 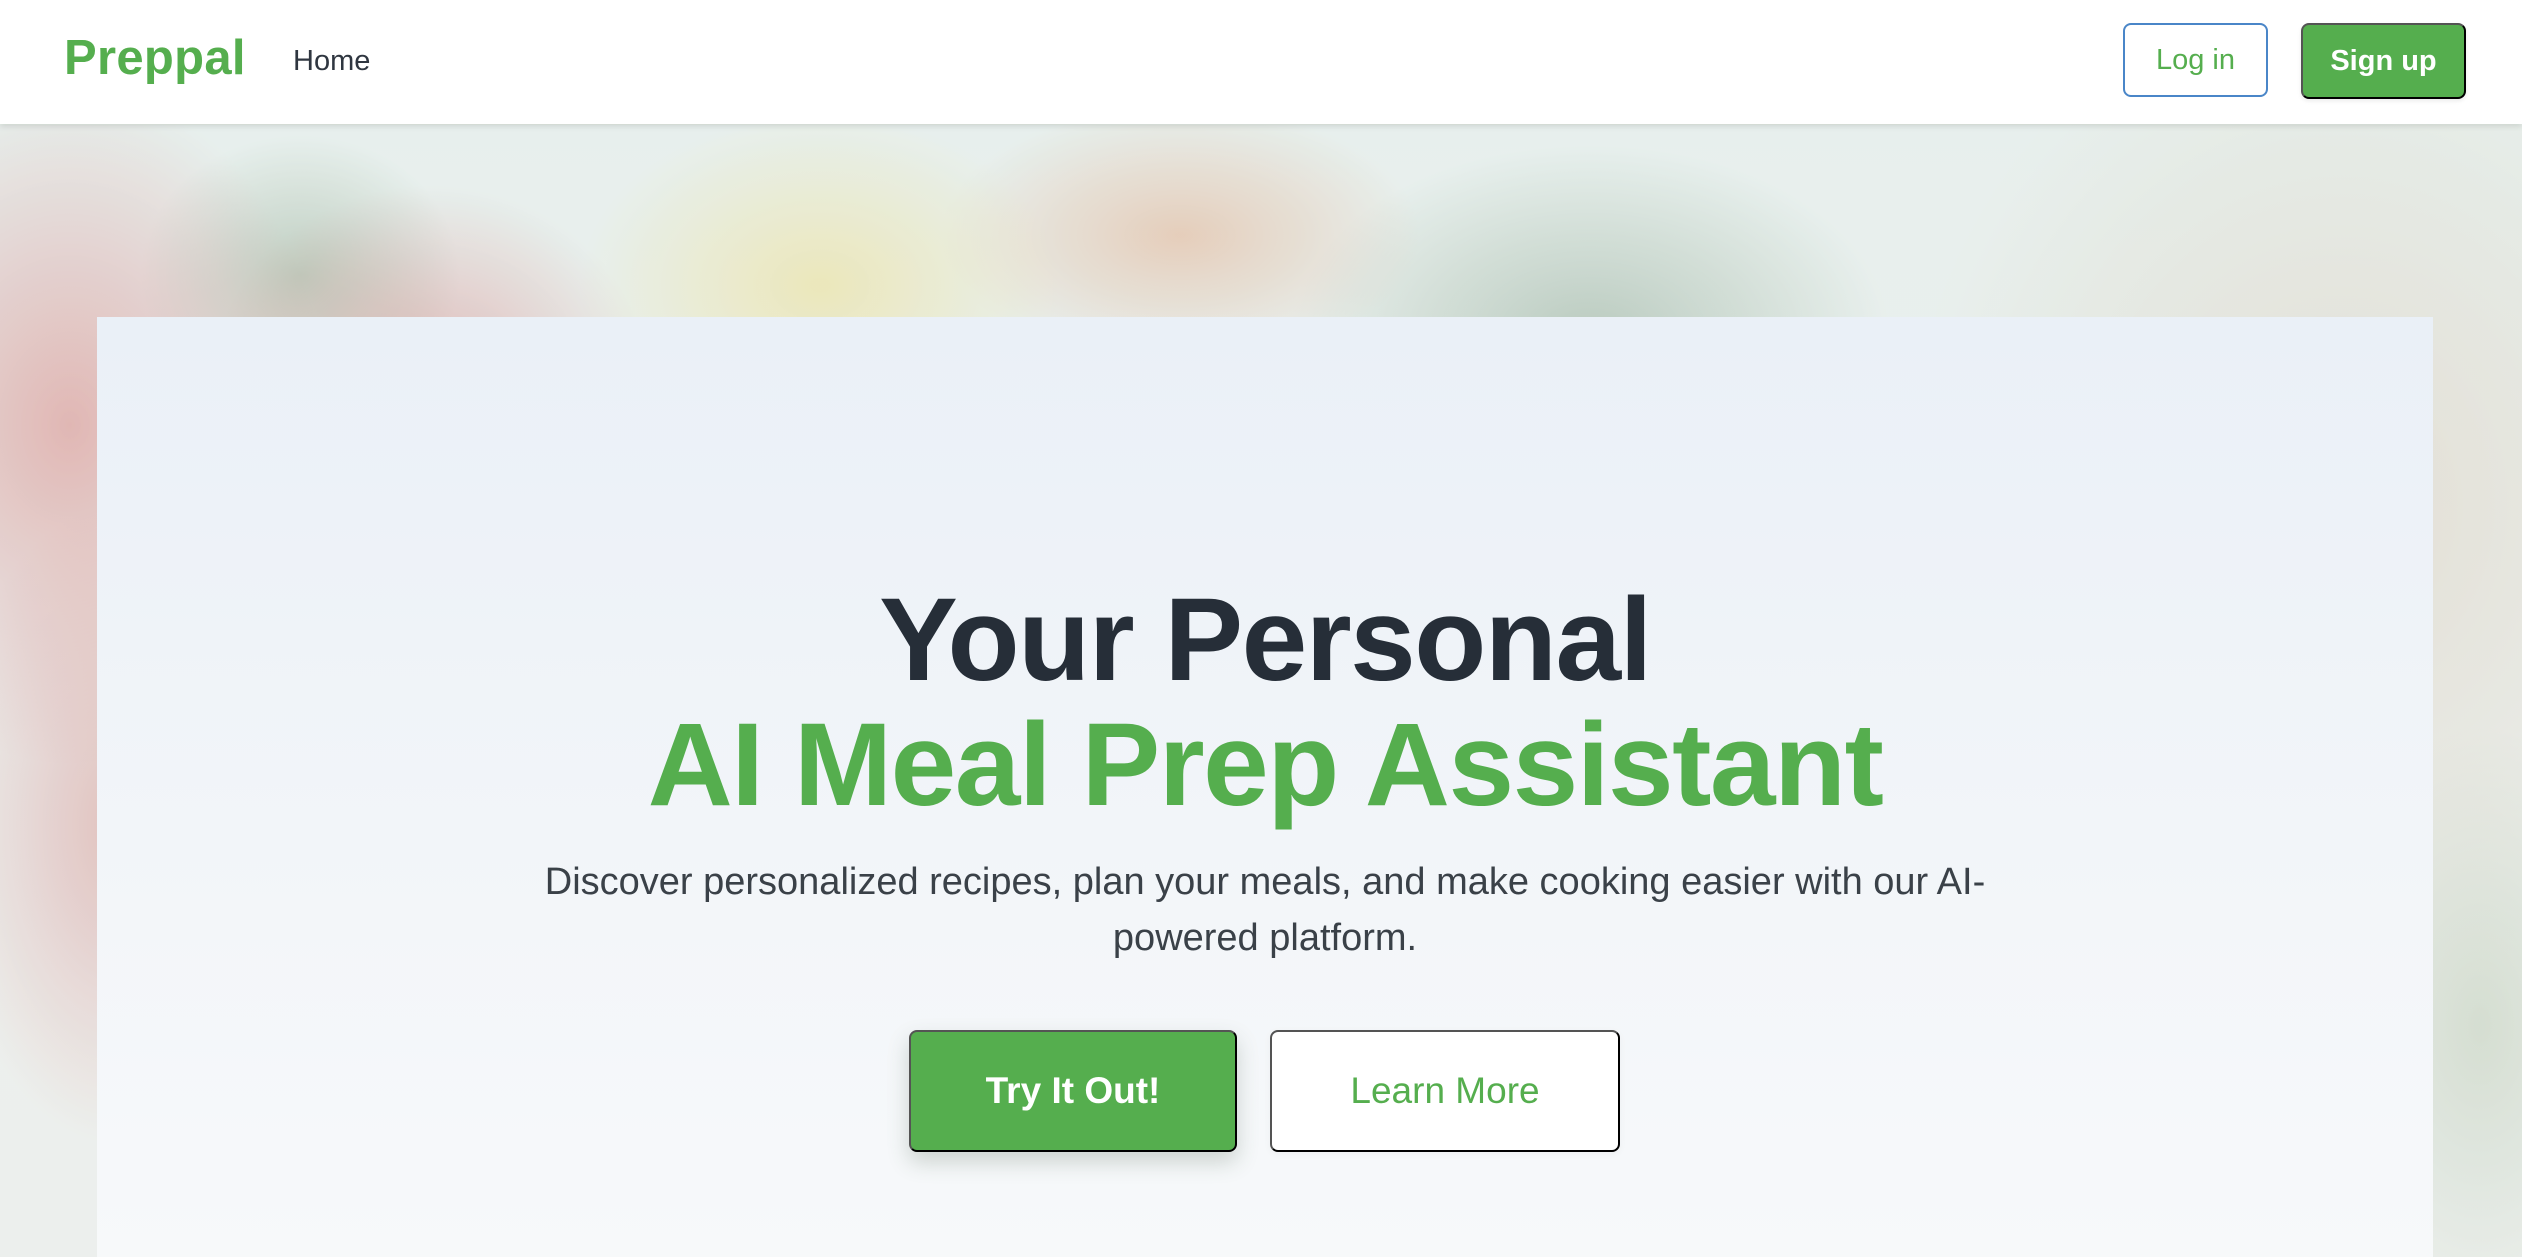 I want to click on signup-button: Sign up, so click(x=2383, y=61).